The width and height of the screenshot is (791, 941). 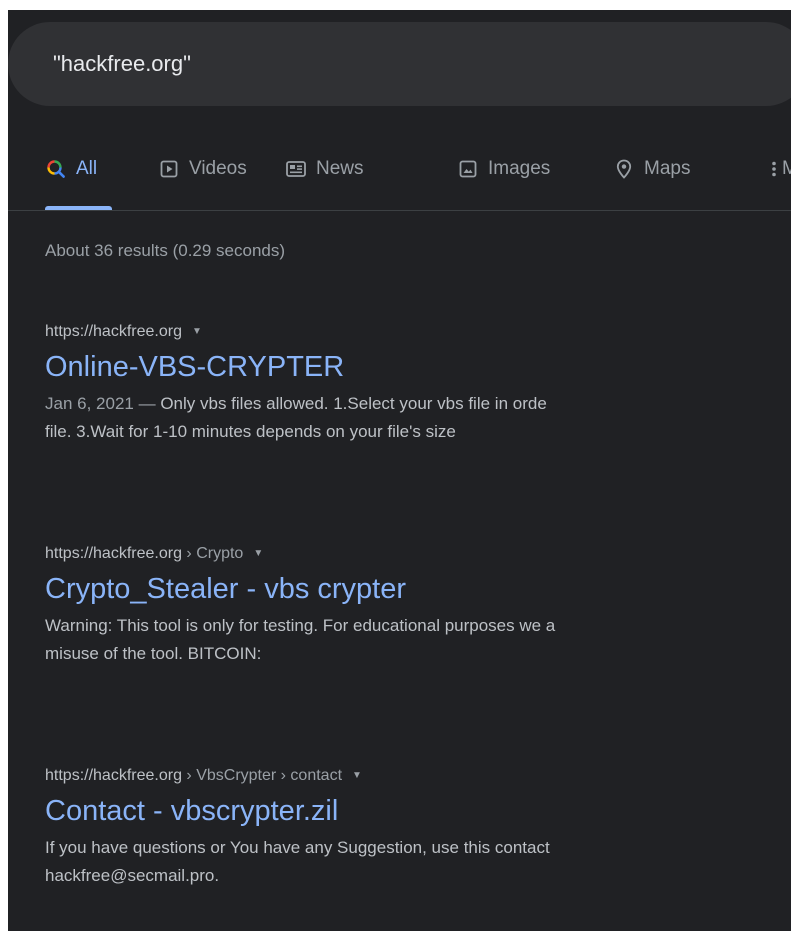 I want to click on tab-more-label: M, so click(x=786, y=168).